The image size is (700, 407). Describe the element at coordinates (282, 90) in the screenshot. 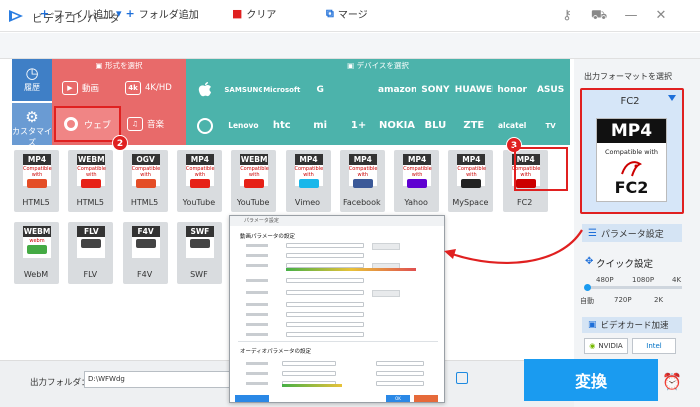

I see `device-brand-1: Microsoft` at that location.